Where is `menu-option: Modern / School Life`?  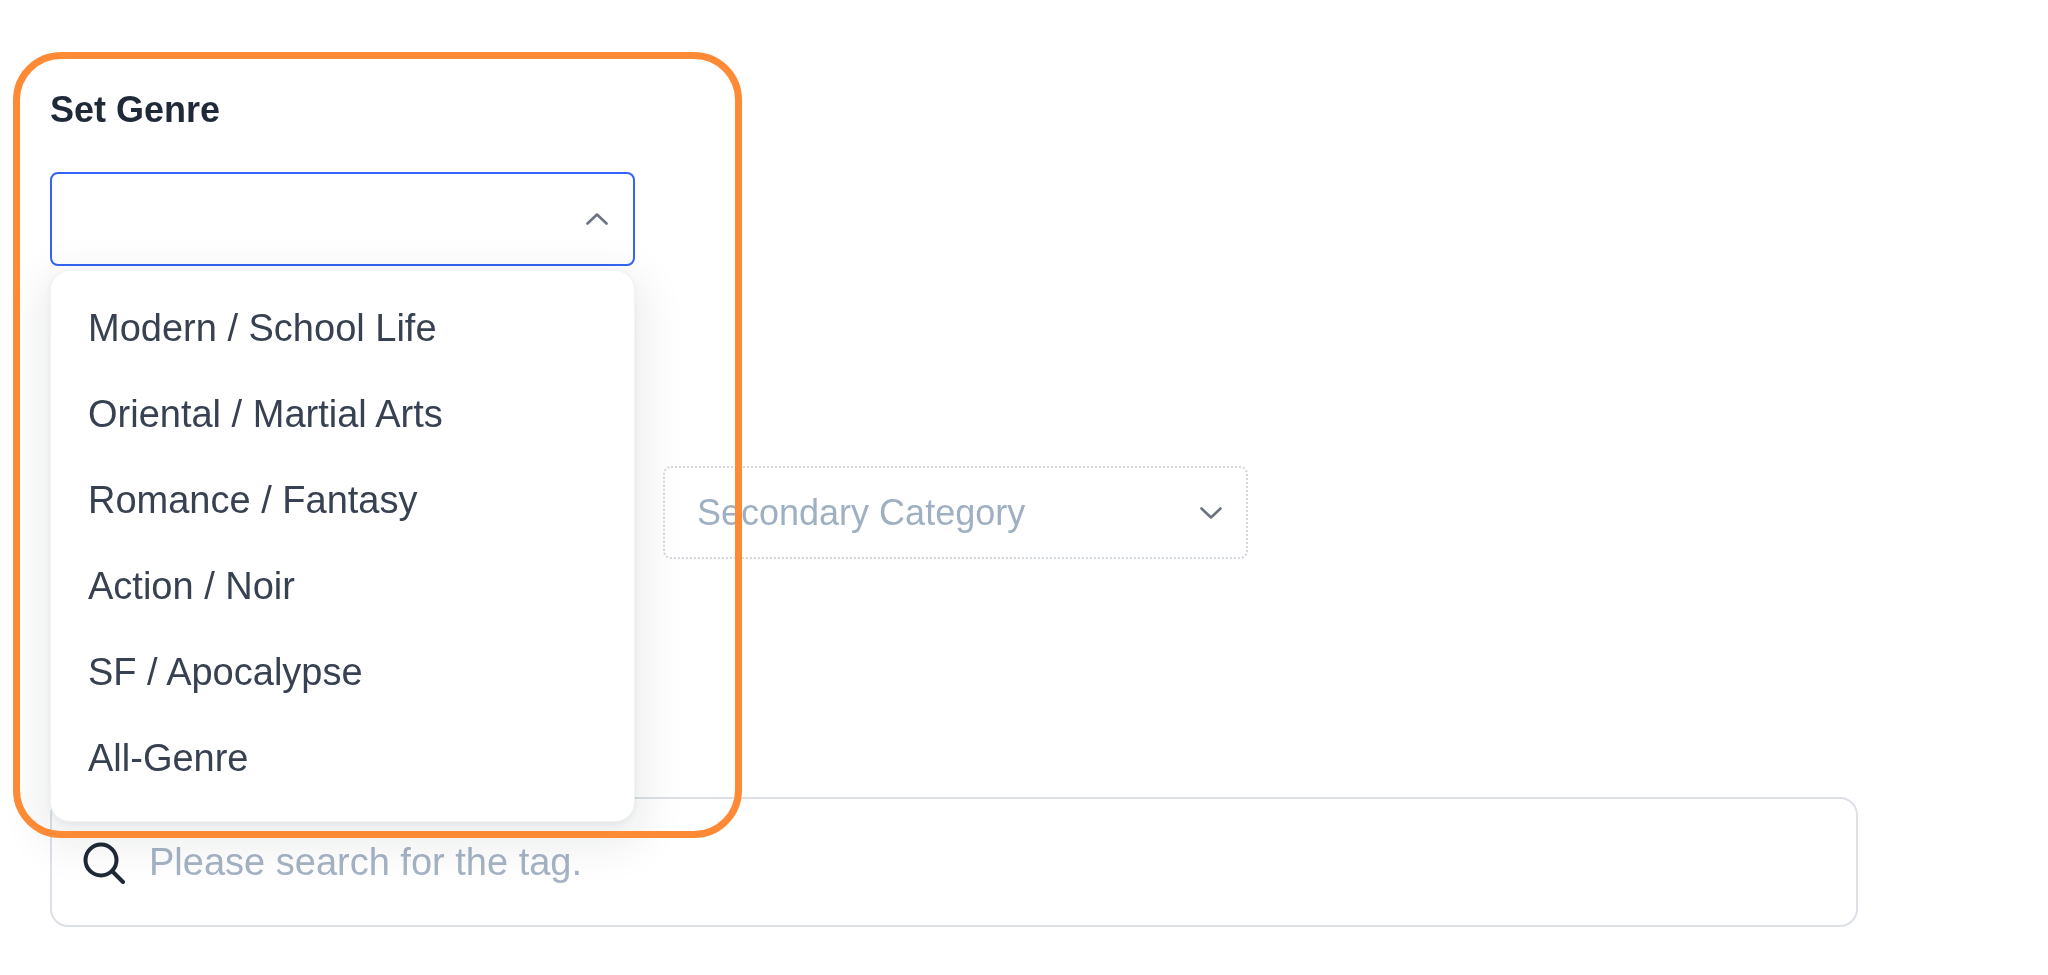
menu-option: Modern / School Life is located at coordinates (342, 328).